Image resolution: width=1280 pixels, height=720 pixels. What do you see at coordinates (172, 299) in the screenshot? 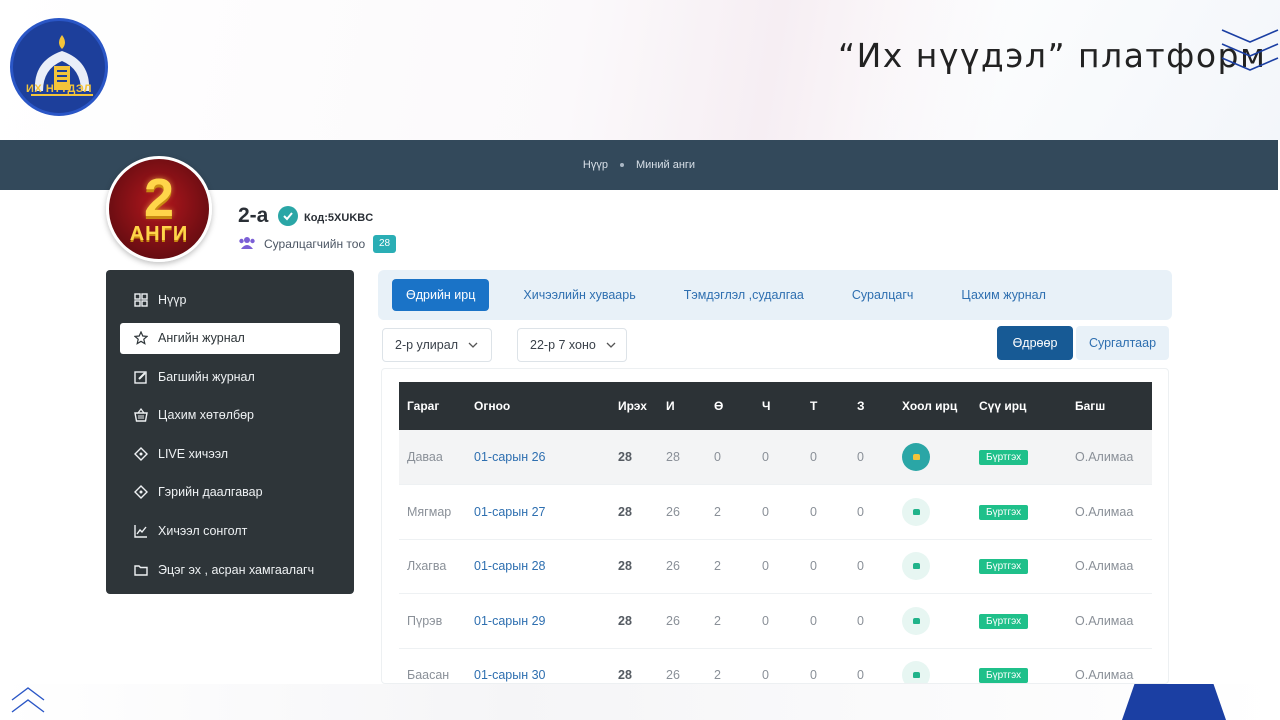
I see `sidebar-item-label: Нүүр` at bounding box center [172, 299].